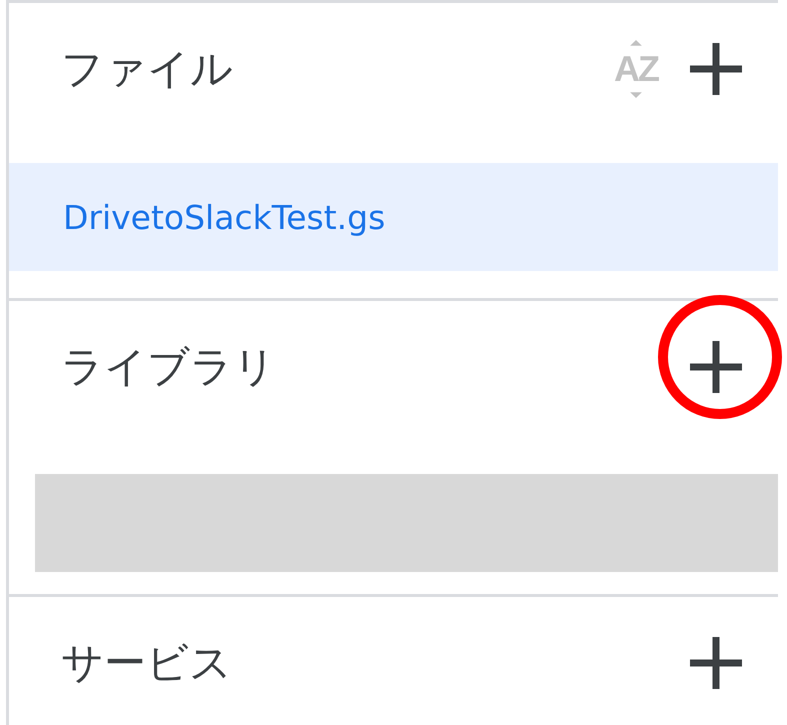 The image size is (787, 725). What do you see at coordinates (393, 217) in the screenshot?
I see `file-item: DrivetoSlackTest.gs` at bounding box center [393, 217].